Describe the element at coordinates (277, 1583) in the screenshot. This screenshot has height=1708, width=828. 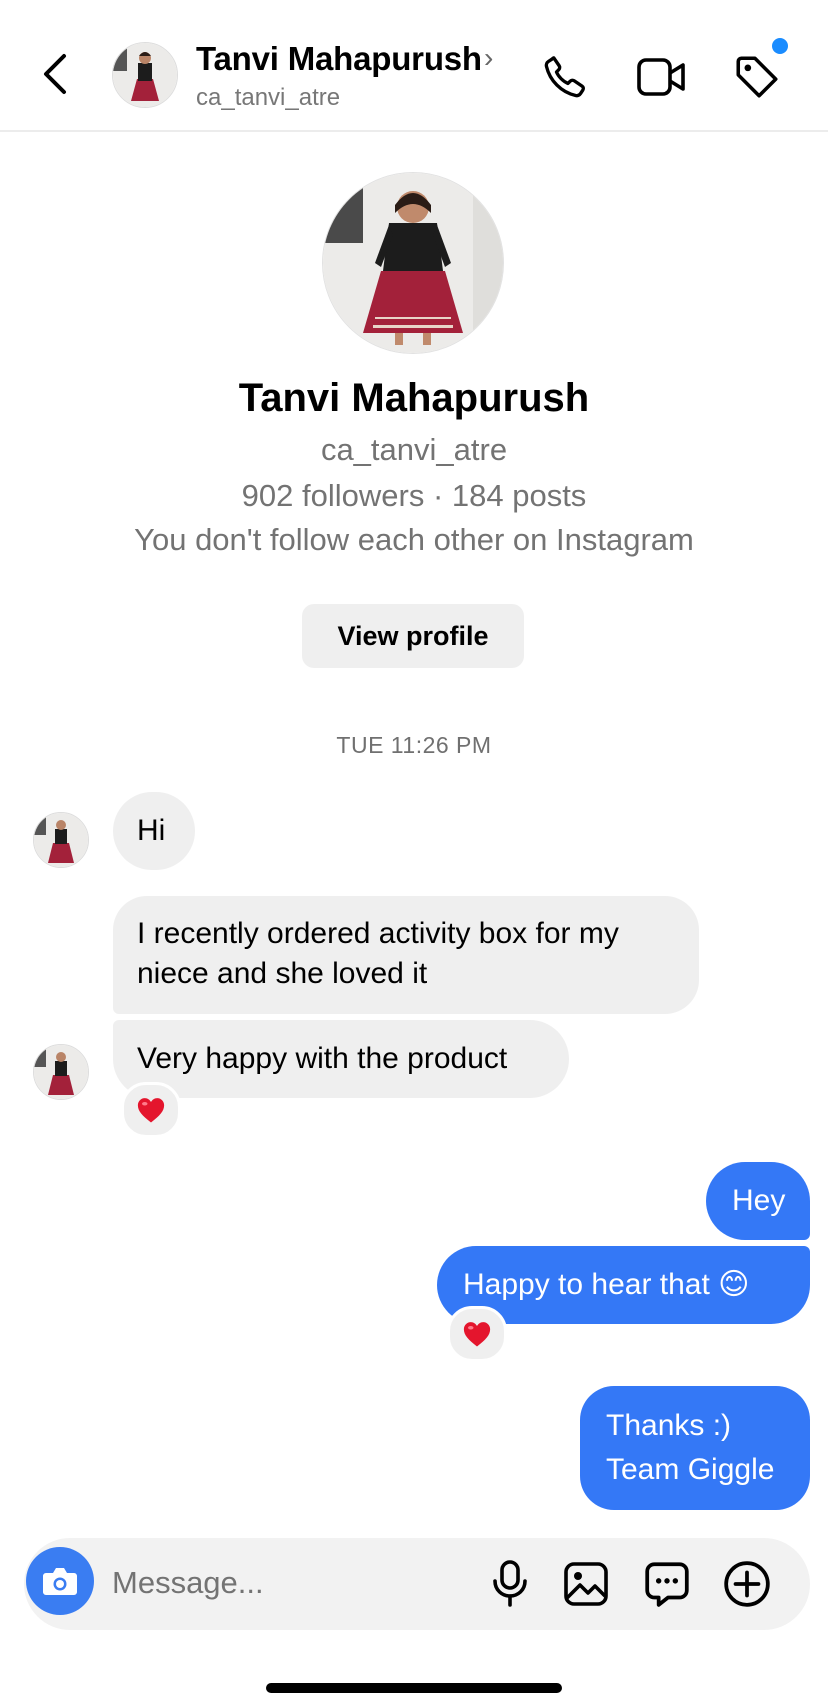
I see `message-input` at that location.